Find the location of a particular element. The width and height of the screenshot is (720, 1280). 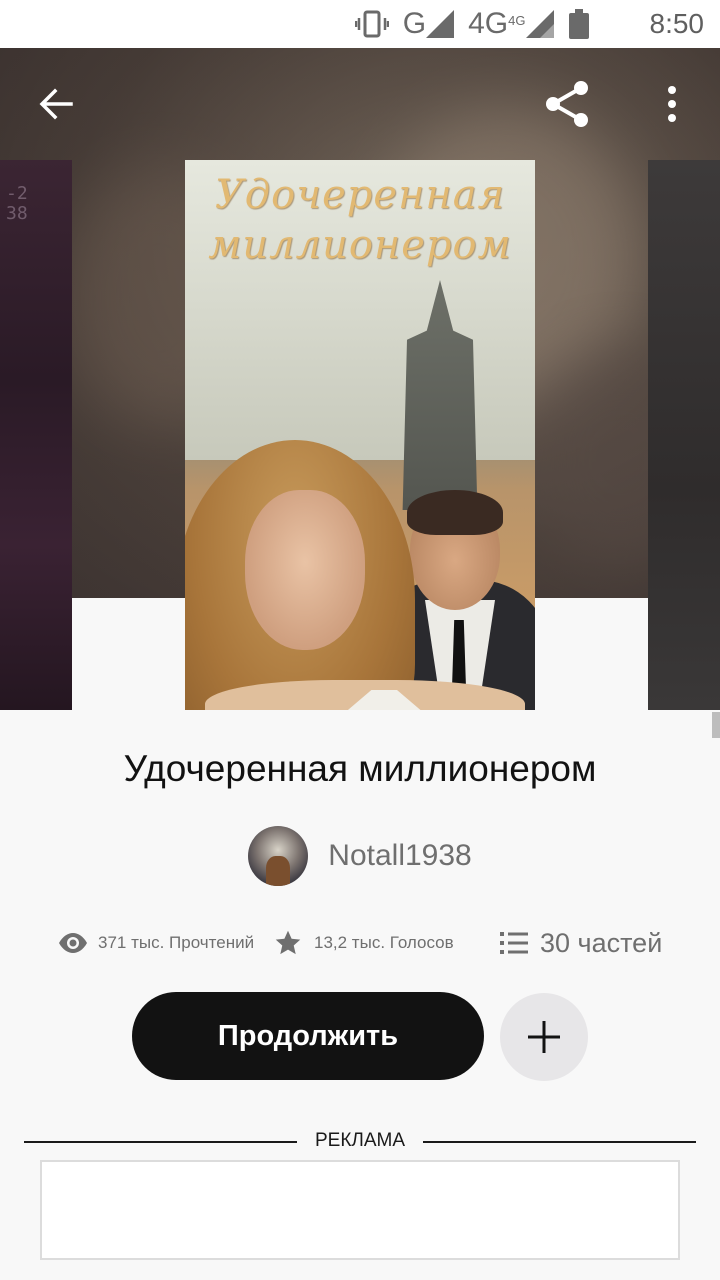

network-g-label: G is located at coordinates (414, 23).